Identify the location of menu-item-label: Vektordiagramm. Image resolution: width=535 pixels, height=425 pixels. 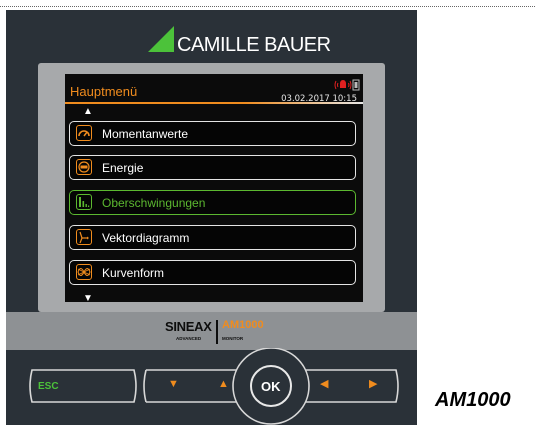
(146, 238).